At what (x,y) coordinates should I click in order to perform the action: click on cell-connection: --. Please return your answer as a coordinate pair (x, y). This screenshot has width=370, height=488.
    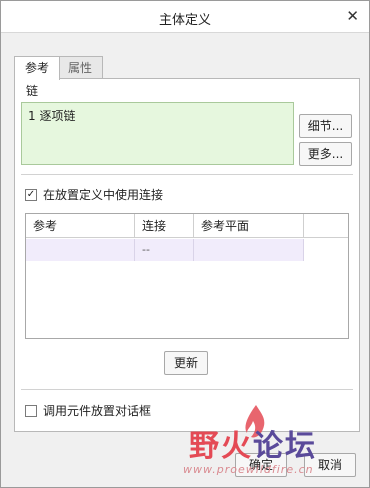
    Looking at the image, I should click on (164, 250).